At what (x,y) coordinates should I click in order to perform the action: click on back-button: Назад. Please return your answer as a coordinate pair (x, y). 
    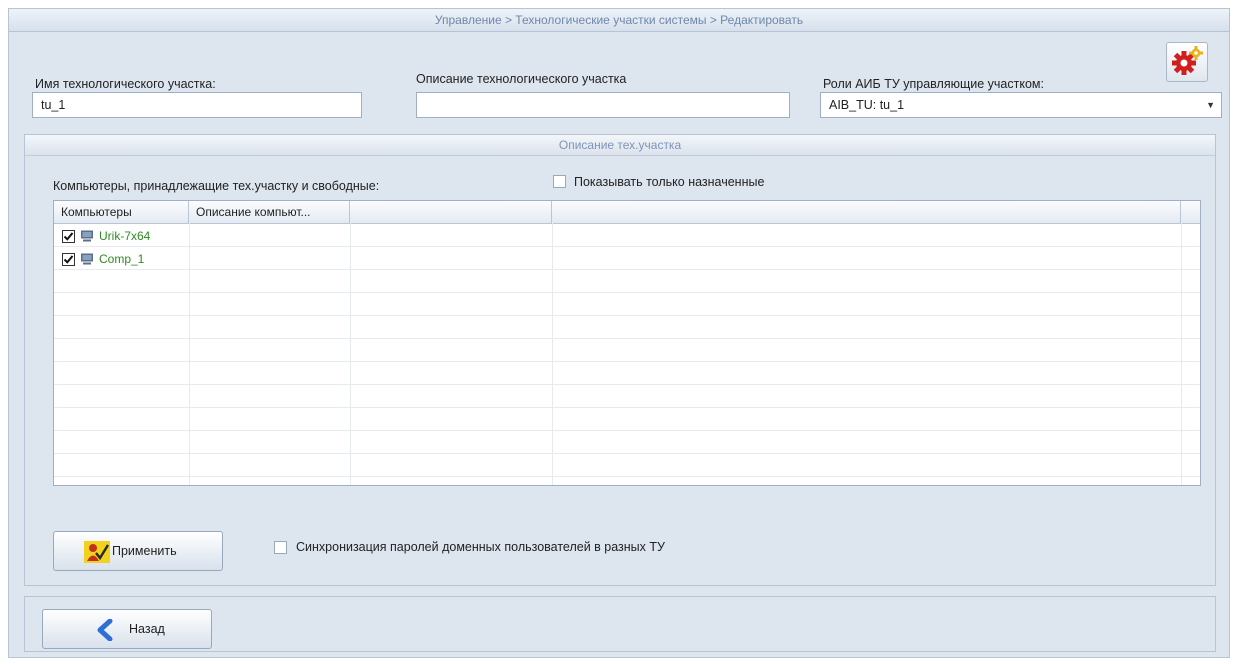
    Looking at the image, I should click on (127, 629).